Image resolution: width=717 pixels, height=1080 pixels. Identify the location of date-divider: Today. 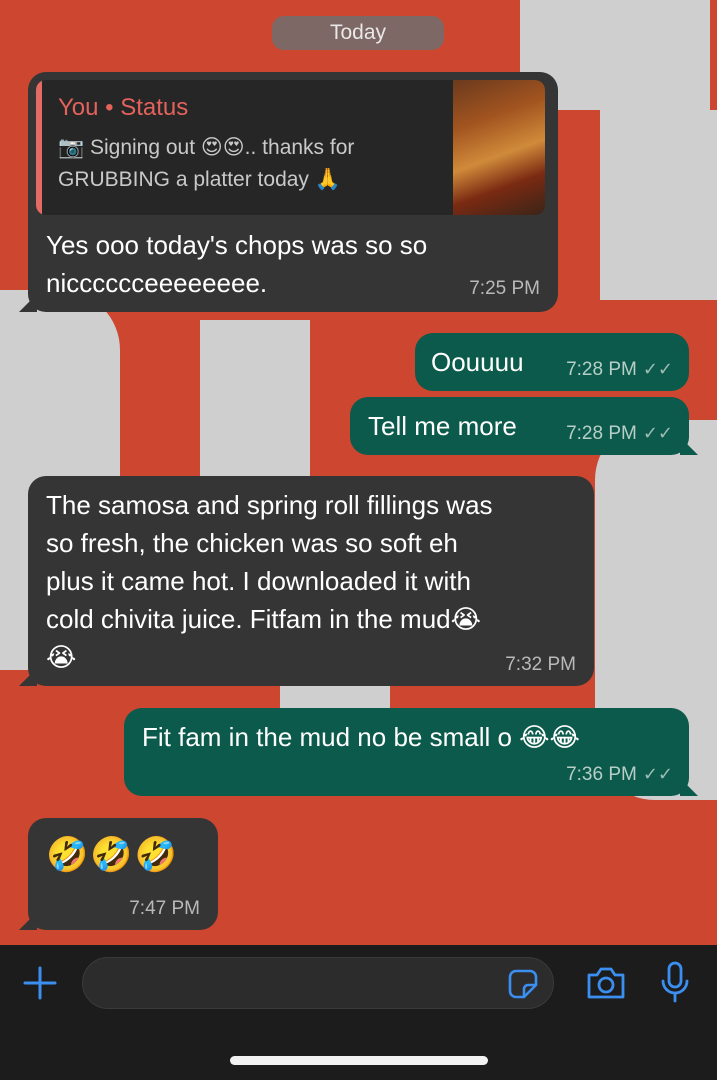
(358, 33).